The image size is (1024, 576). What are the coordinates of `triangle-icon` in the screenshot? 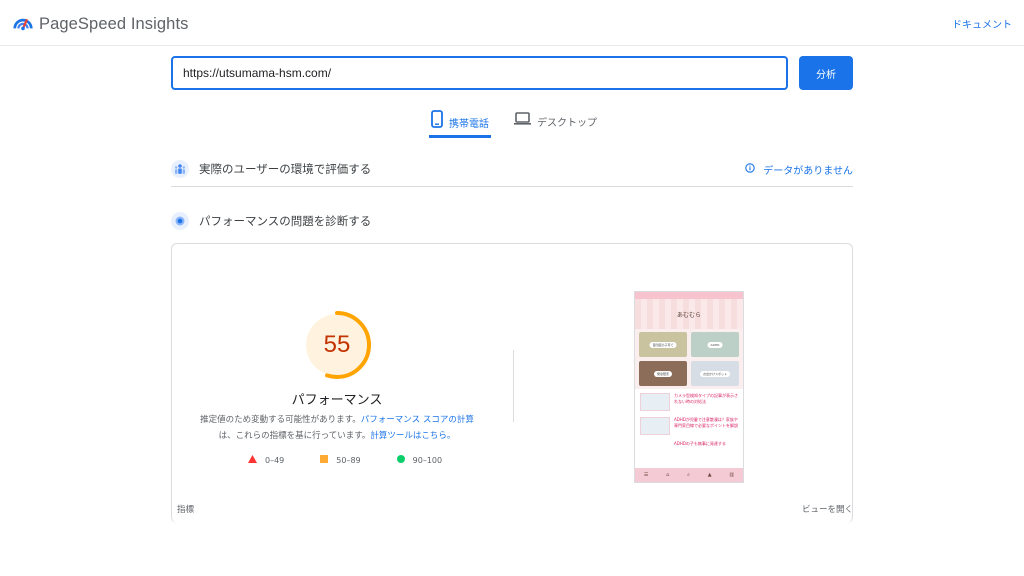 It's located at (252, 460).